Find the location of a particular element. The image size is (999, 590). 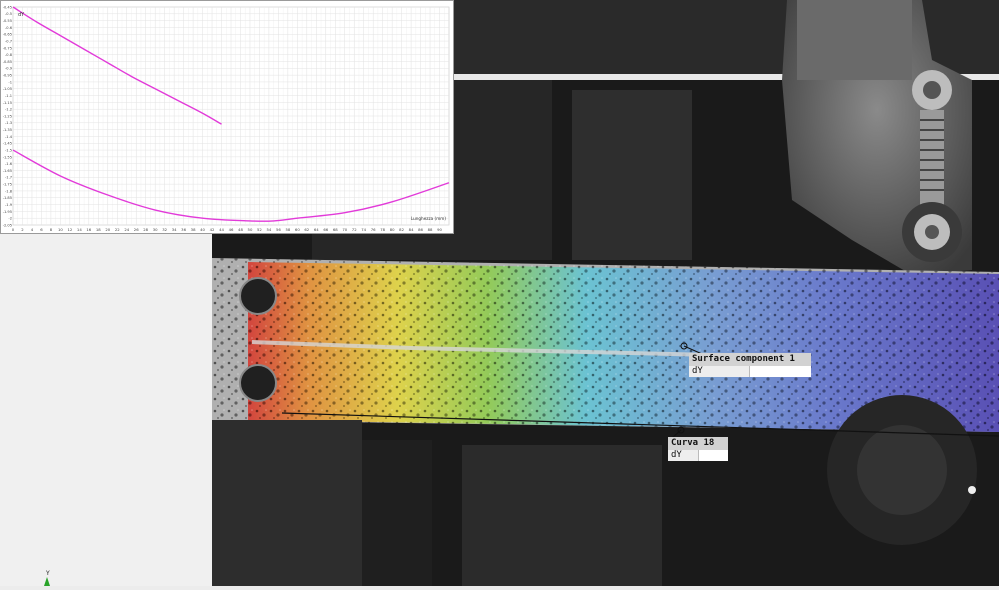

y-tick-label: -0.9 is located at coordinates (9, 69).